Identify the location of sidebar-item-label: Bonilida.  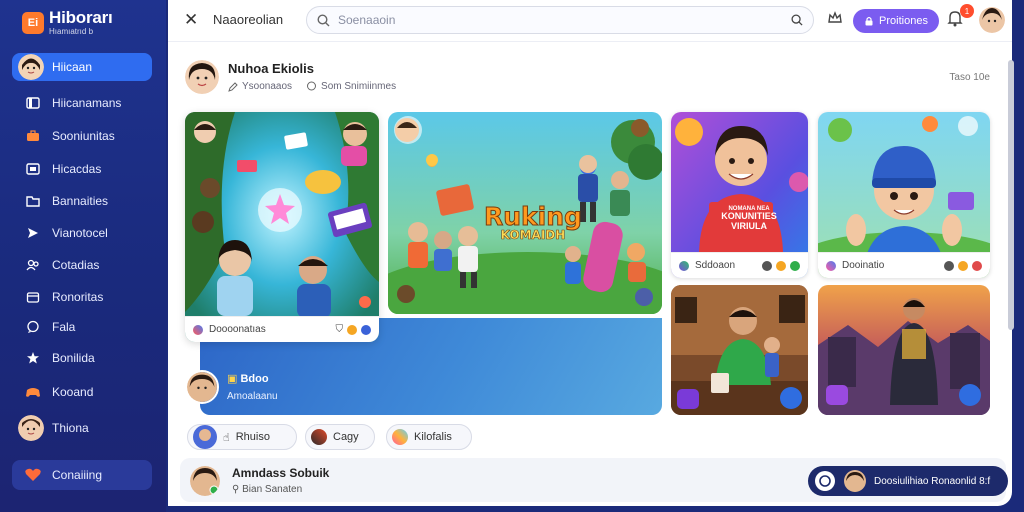
(73, 358).